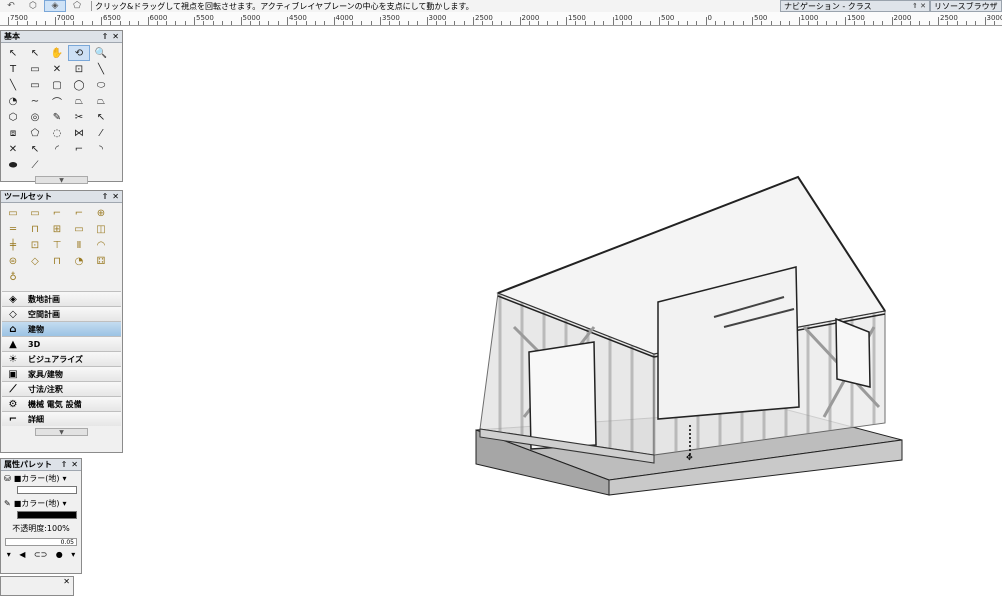 The width and height of the screenshot is (1002, 596). What do you see at coordinates (57, 229) in the screenshot?
I see `tool-icon: ⊞` at bounding box center [57, 229].